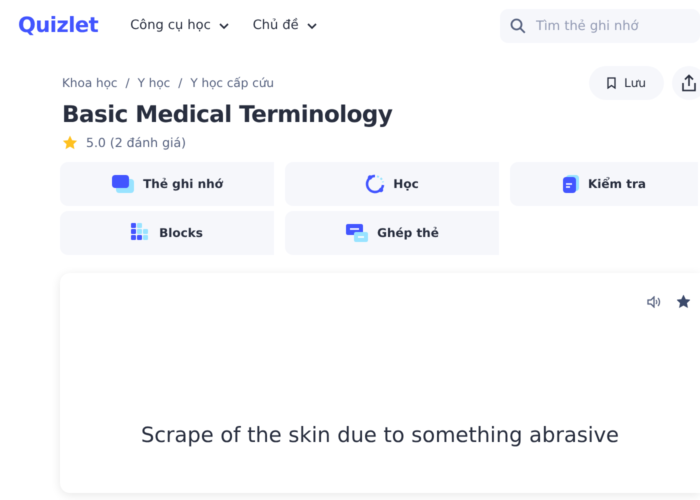  Describe the element at coordinates (123, 184) in the screenshot. I see `cards-icon` at that location.